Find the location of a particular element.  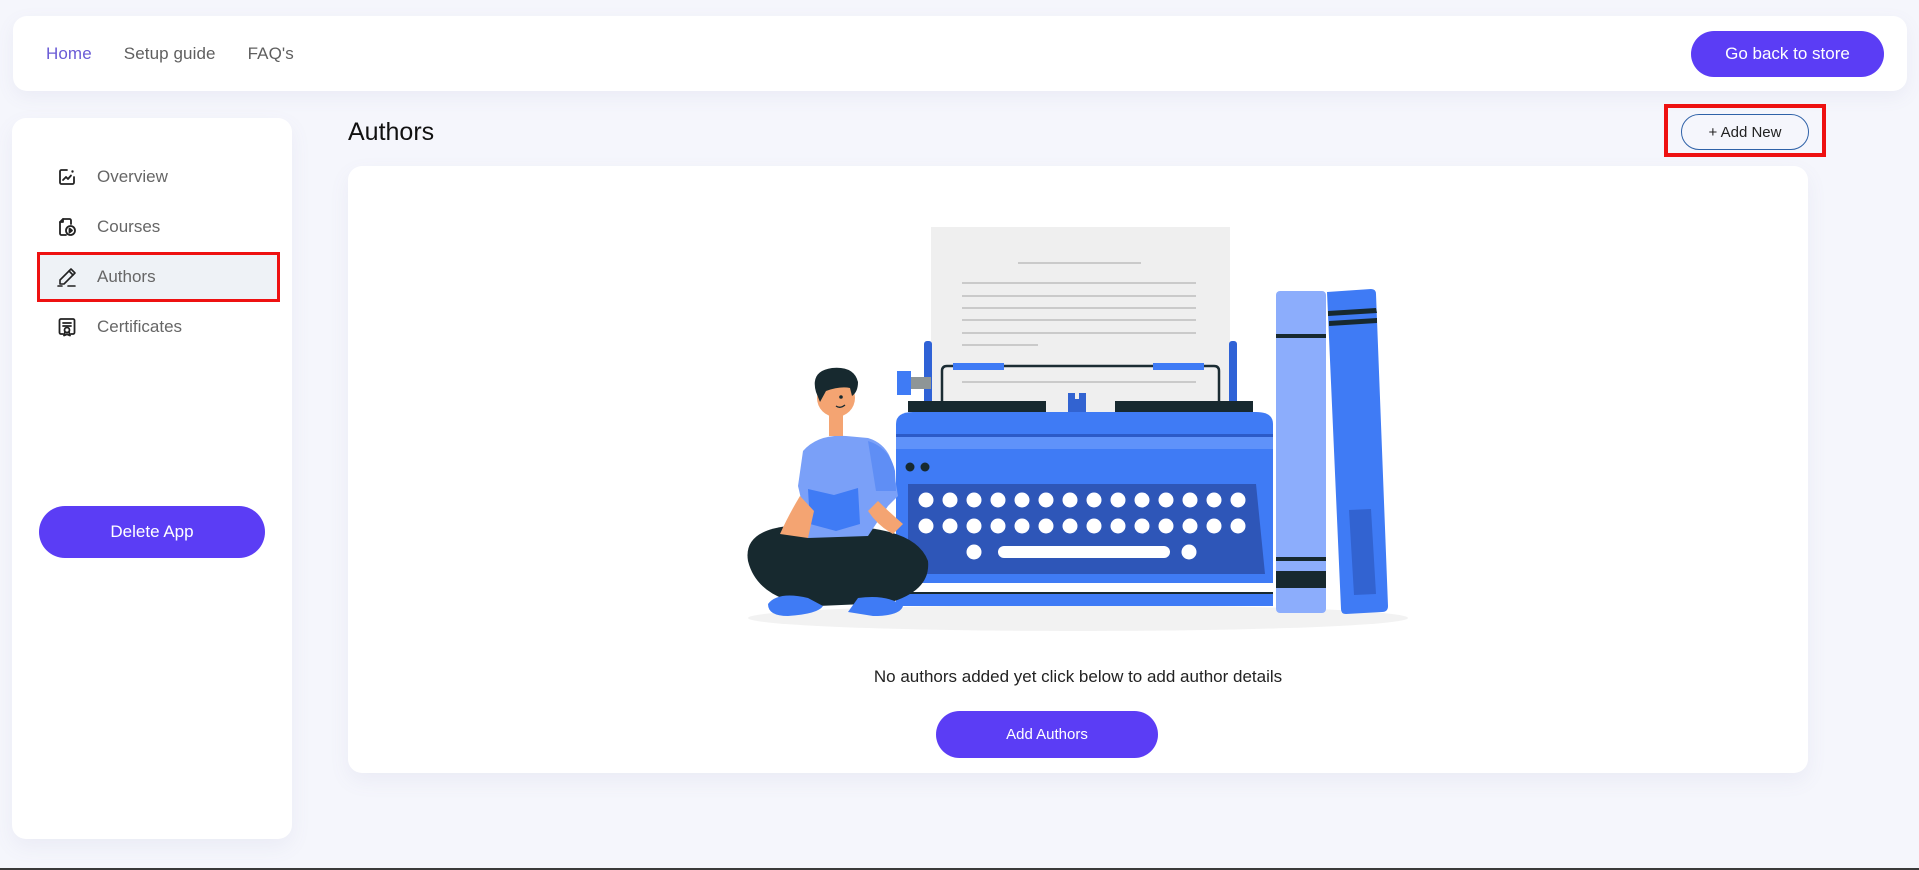

certificate-icon is located at coordinates (67, 327).